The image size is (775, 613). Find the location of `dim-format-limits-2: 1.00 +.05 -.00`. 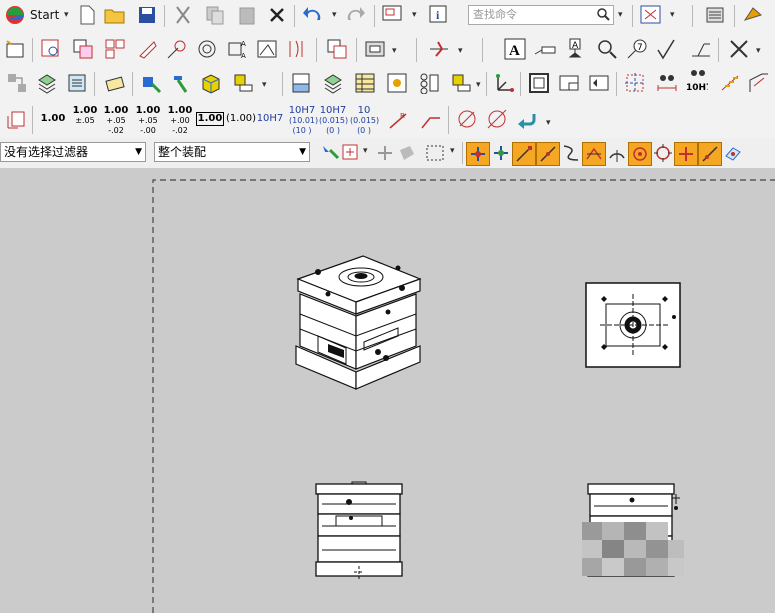

dim-format-limits-2: 1.00 +.05 -.00 is located at coordinates (148, 121).